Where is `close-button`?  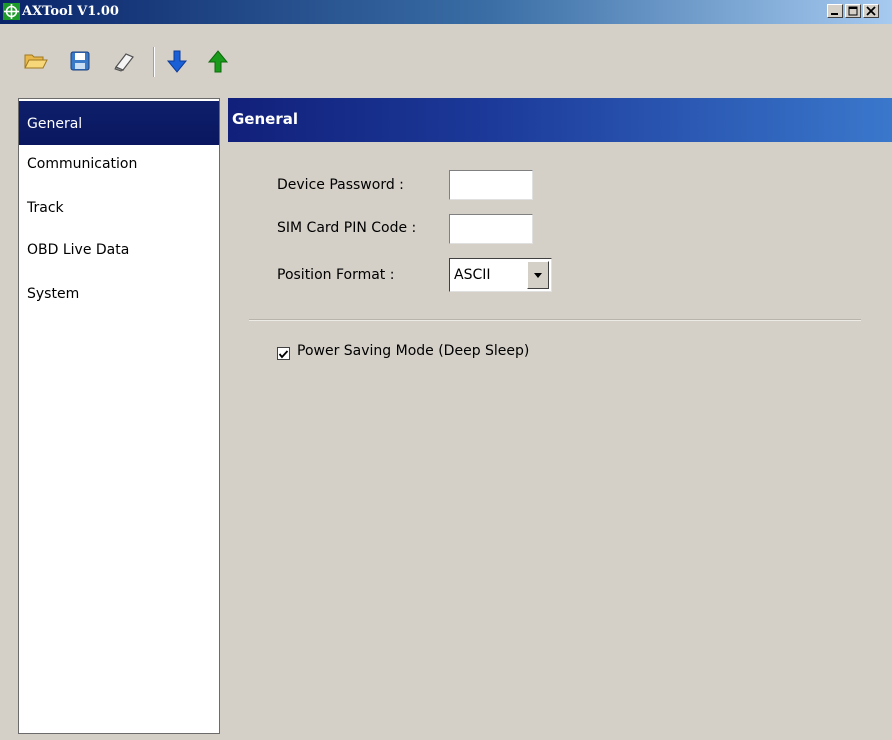
close-button is located at coordinates (871, 11).